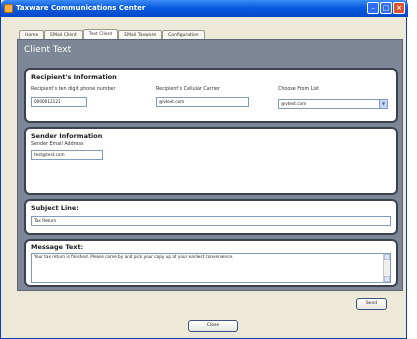 This screenshot has width=417, height=339. What do you see at coordinates (55, 208) in the screenshot?
I see `subject-title: Subject Line:` at bounding box center [55, 208].